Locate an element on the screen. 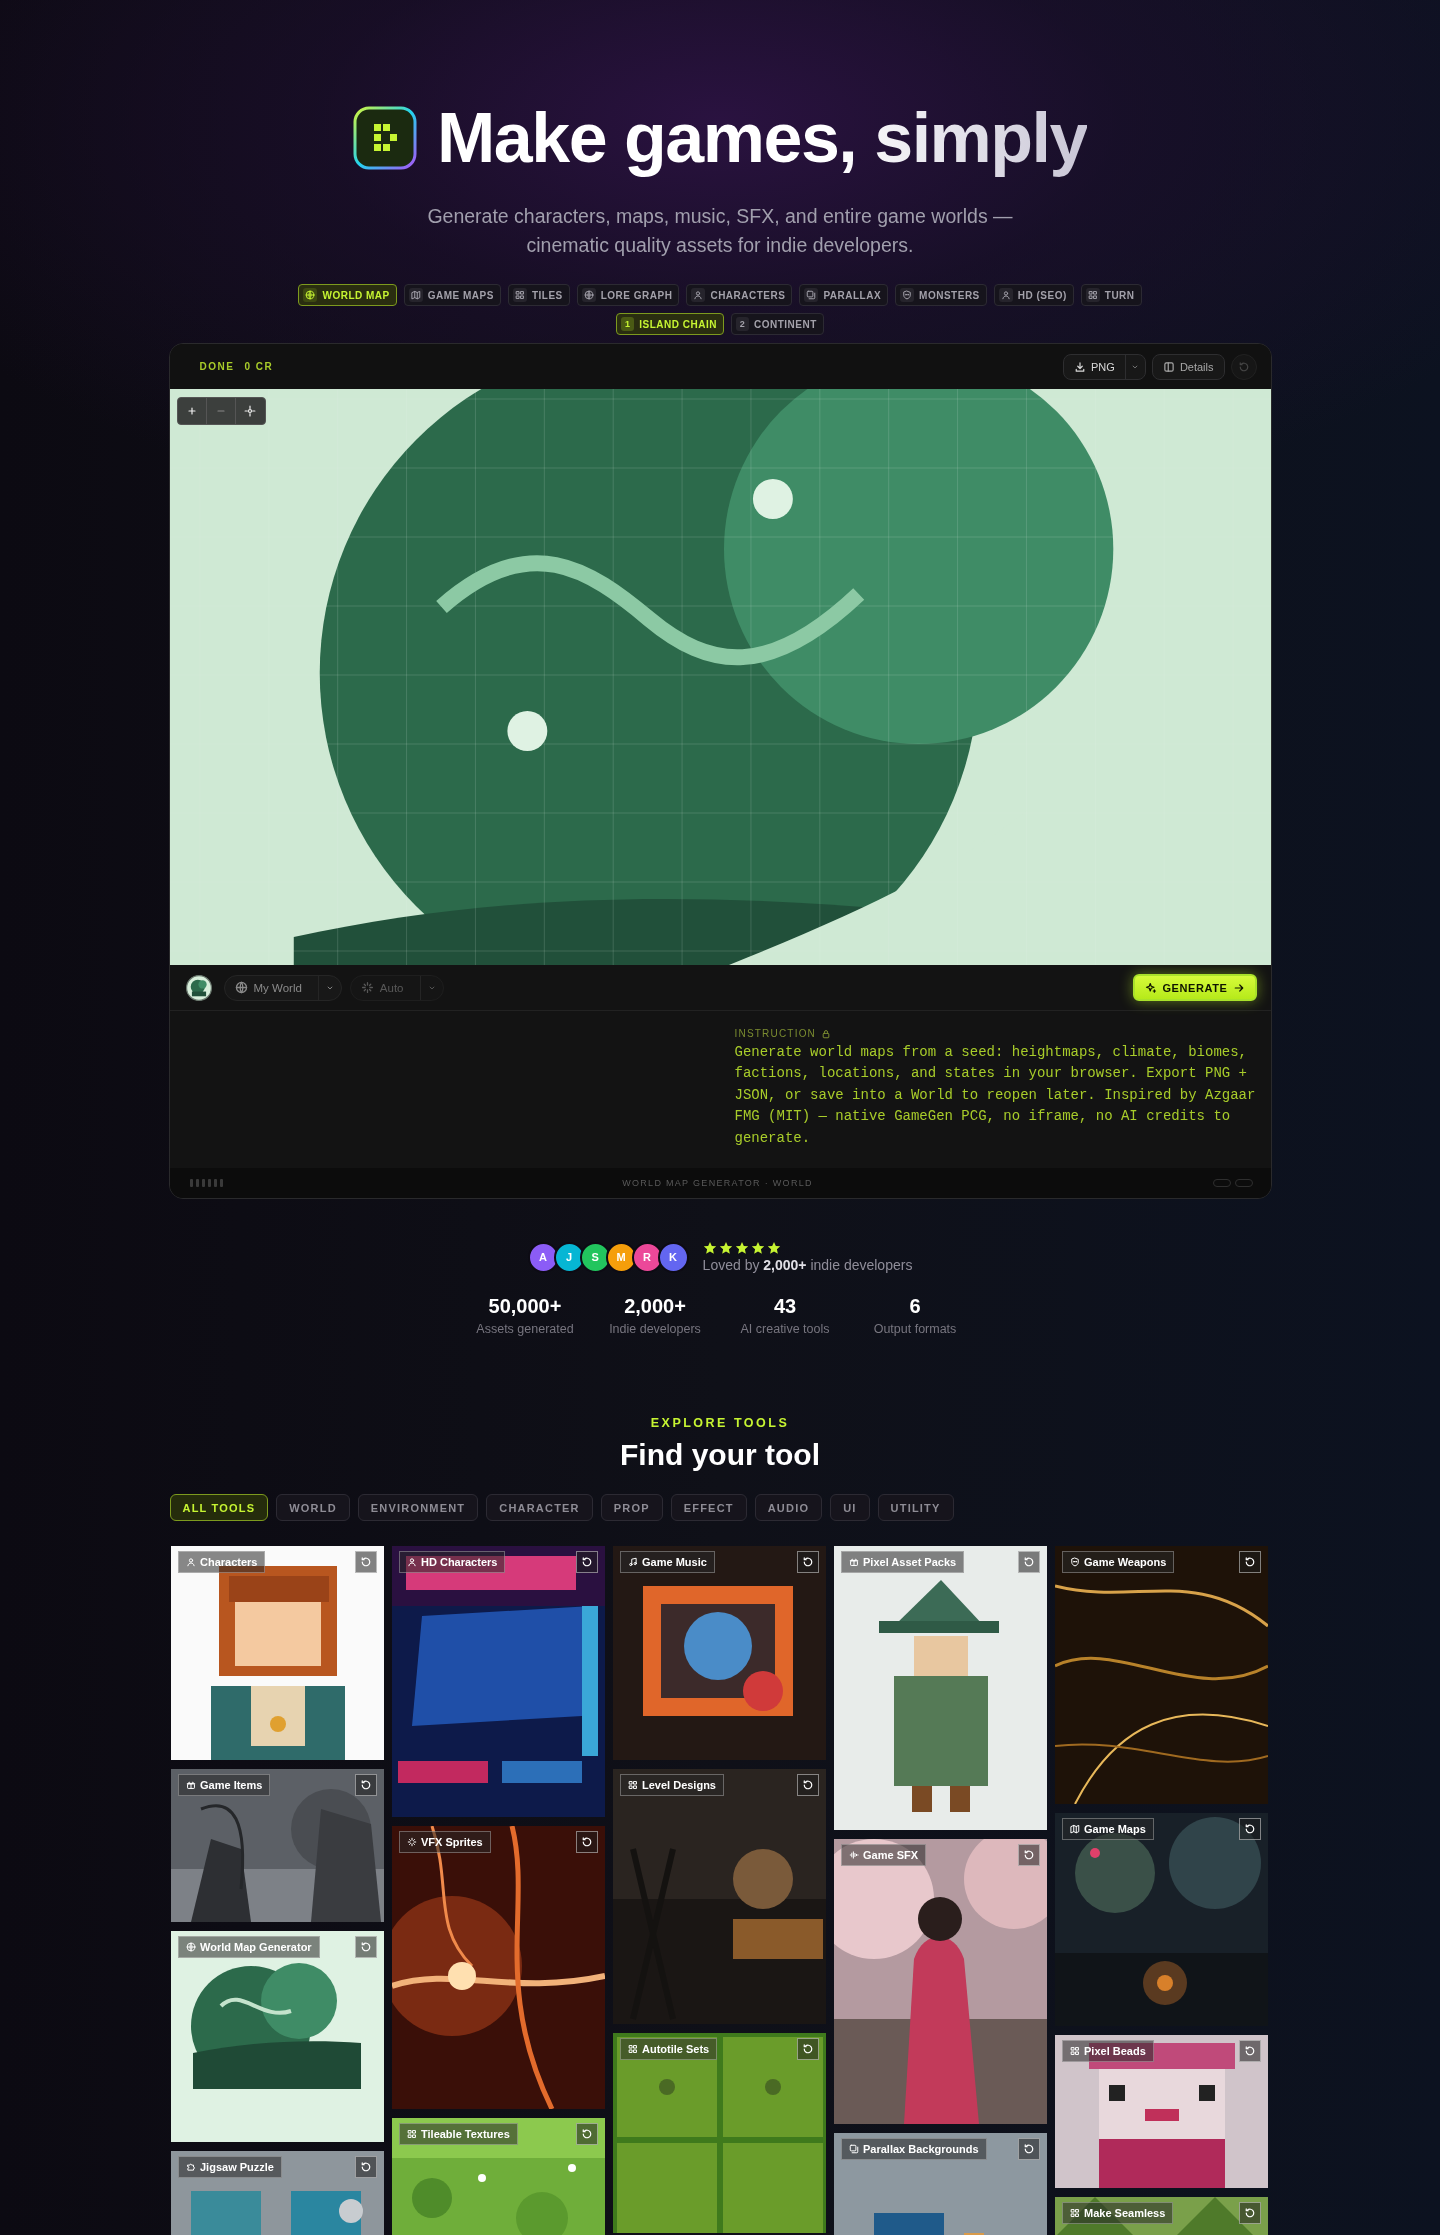 The width and height of the screenshot is (1440, 2235). credits-text: 0 CR is located at coordinates (259, 366).